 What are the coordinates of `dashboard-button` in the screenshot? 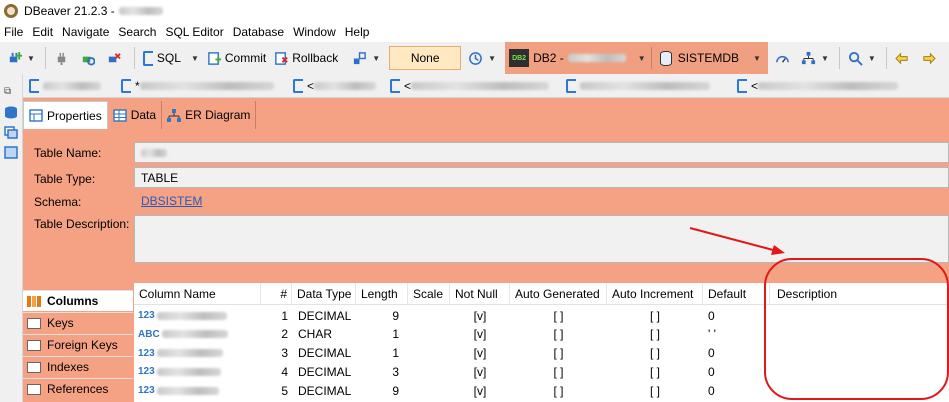 It's located at (784, 58).